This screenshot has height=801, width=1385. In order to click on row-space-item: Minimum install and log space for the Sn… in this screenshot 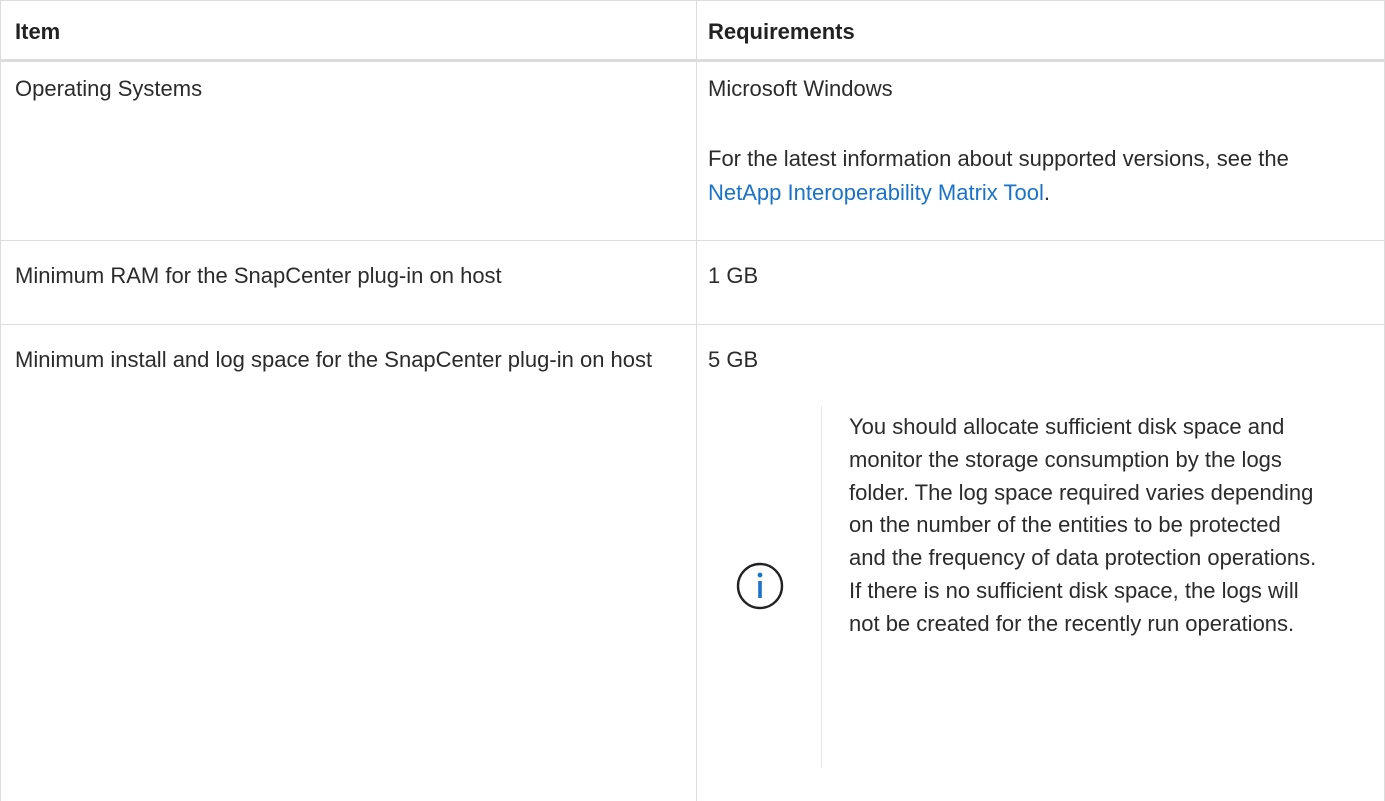, I will do `click(334, 359)`.